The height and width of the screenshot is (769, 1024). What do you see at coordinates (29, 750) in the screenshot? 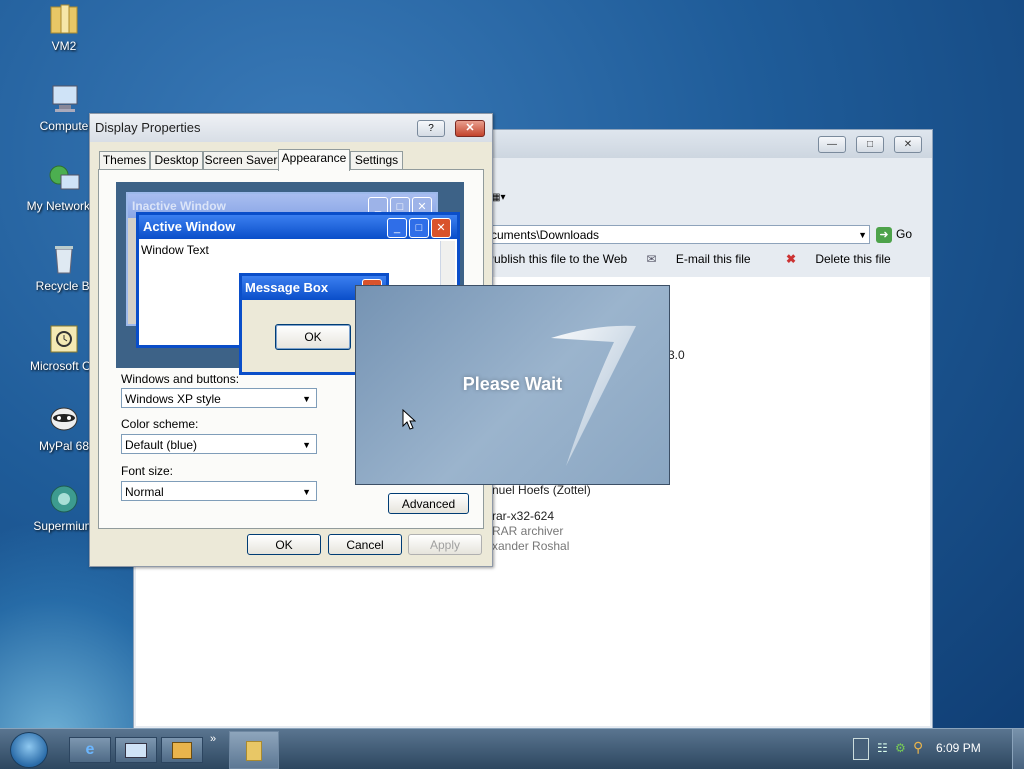
I see `start-button` at bounding box center [29, 750].